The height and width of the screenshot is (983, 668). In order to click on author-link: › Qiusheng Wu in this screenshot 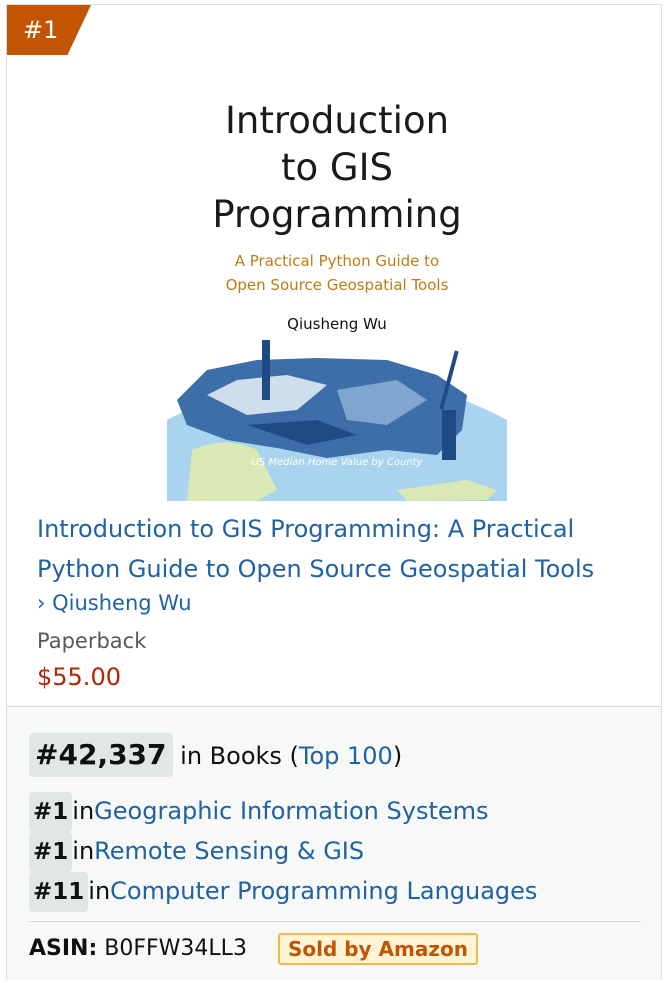, I will do `click(114, 603)`.